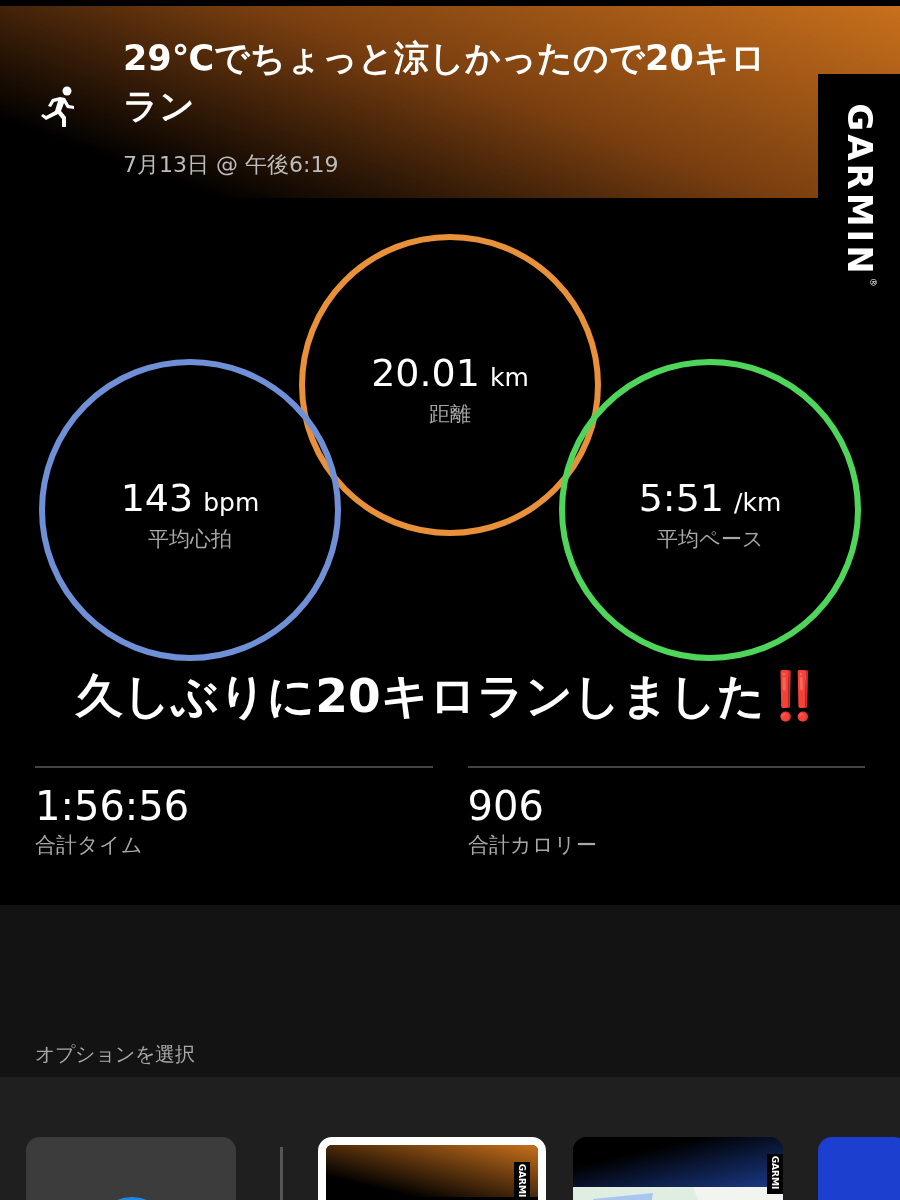  I want to click on caption-text: 久しぶりに20キロランしました‼, so click(450, 696).